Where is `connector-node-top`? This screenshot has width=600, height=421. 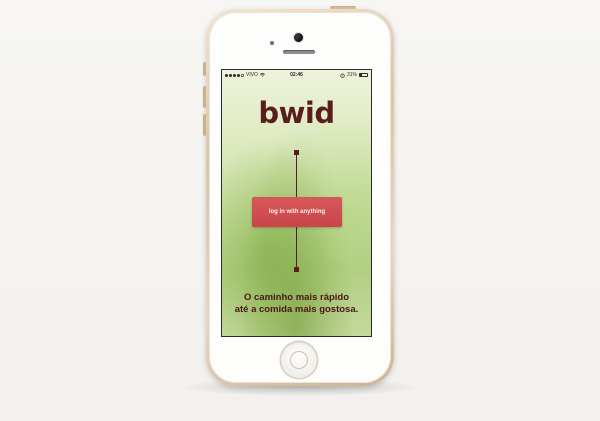
connector-node-top is located at coordinates (296, 152).